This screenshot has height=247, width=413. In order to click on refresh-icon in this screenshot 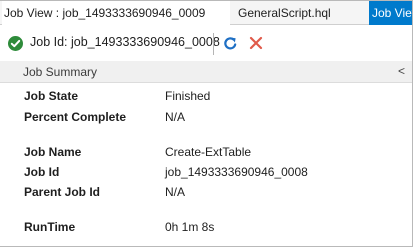, I will do `click(230, 43)`.